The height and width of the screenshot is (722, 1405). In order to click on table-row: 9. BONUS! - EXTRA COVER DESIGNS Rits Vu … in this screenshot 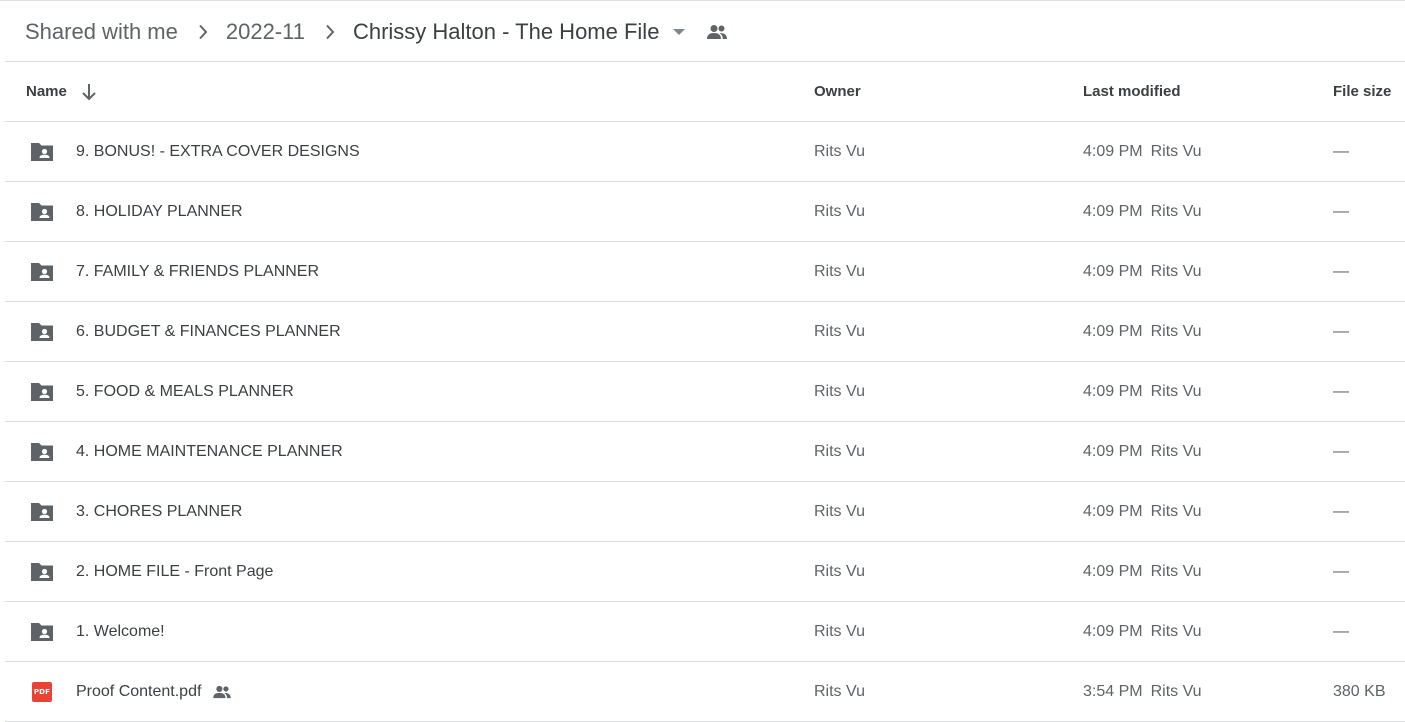, I will do `click(705, 152)`.